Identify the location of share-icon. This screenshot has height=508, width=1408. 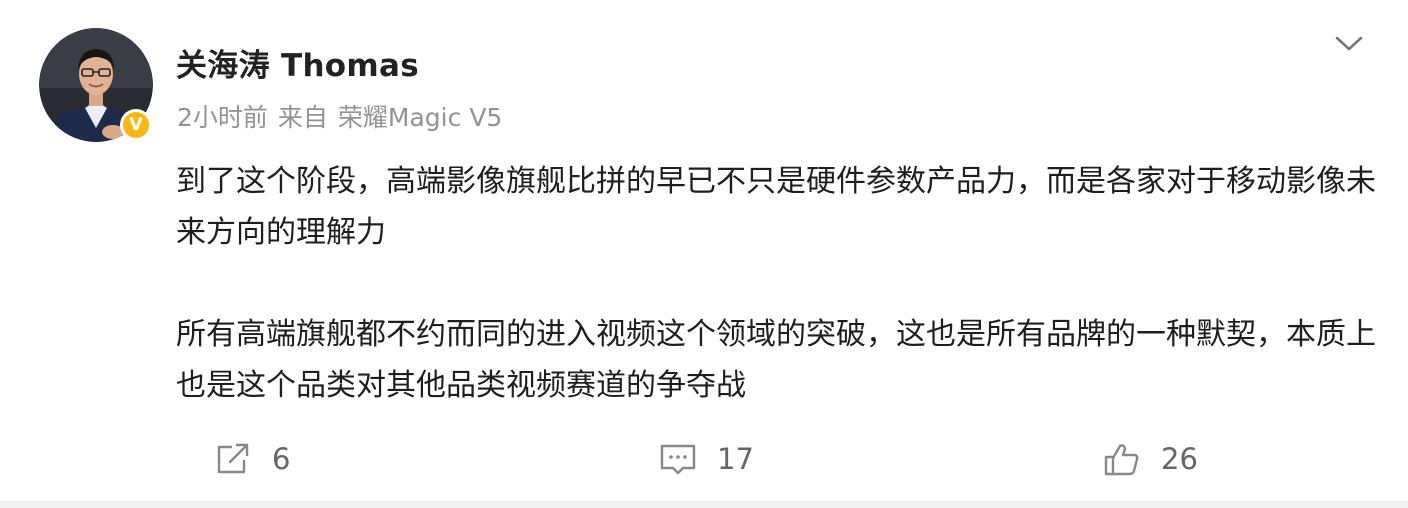
(233, 458).